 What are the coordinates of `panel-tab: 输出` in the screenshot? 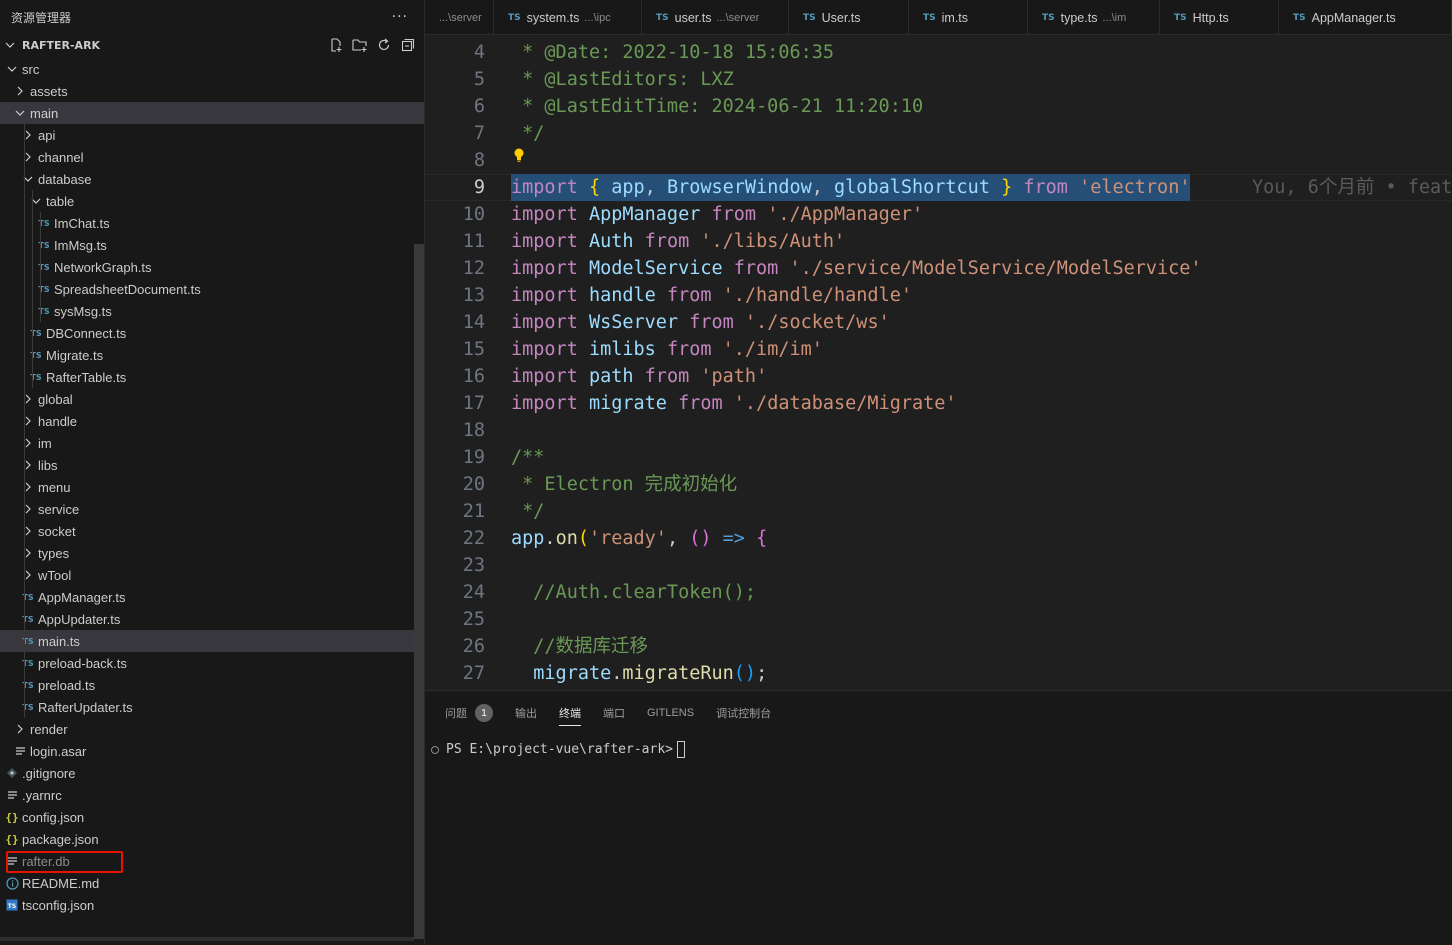 It's located at (526, 713).